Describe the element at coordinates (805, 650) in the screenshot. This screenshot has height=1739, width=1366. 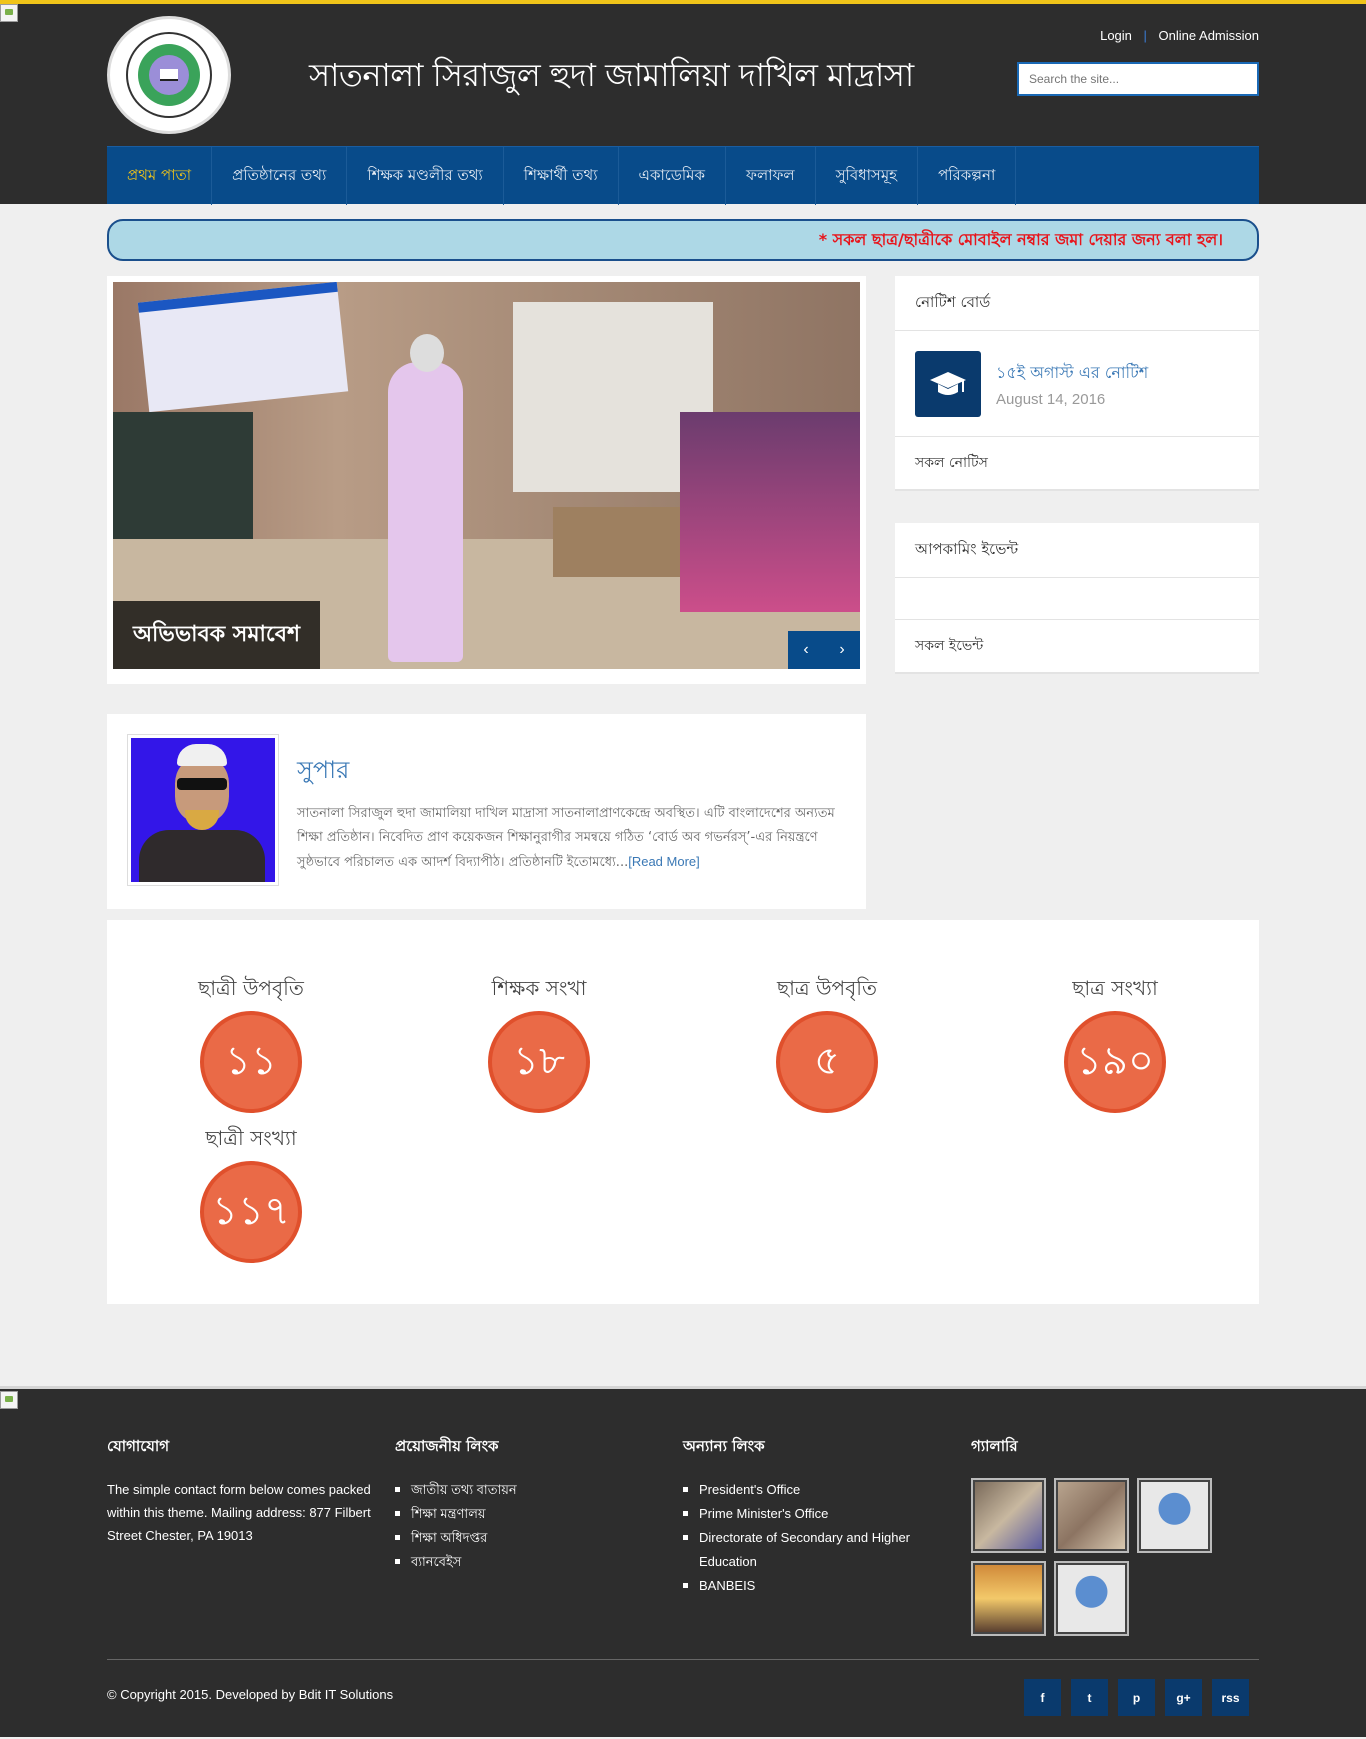
I see `chevron-left-icon: ‹` at that location.